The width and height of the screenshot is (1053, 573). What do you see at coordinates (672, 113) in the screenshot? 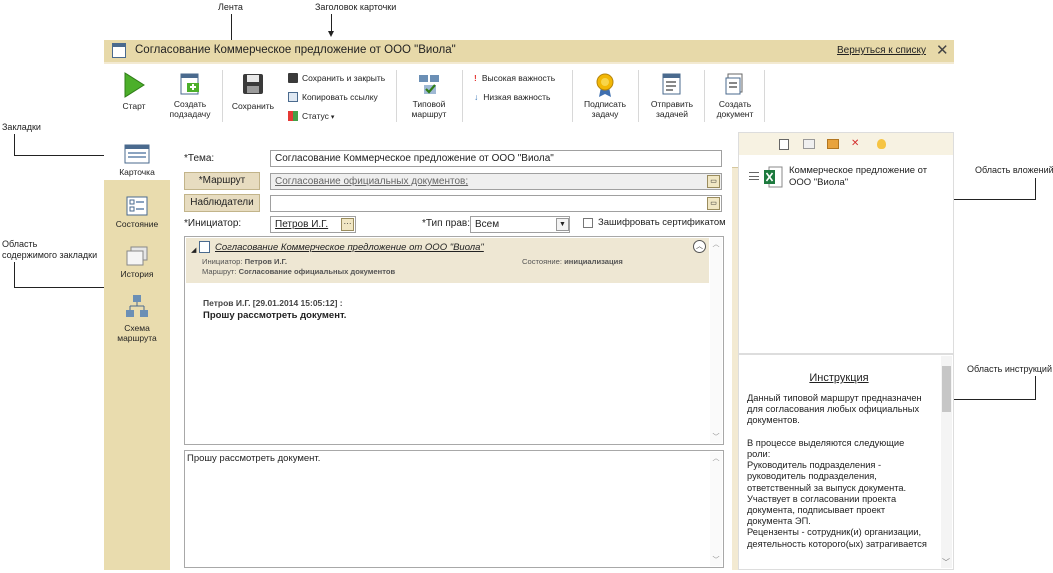
I see `send-task-label-2: задачей` at bounding box center [672, 113].